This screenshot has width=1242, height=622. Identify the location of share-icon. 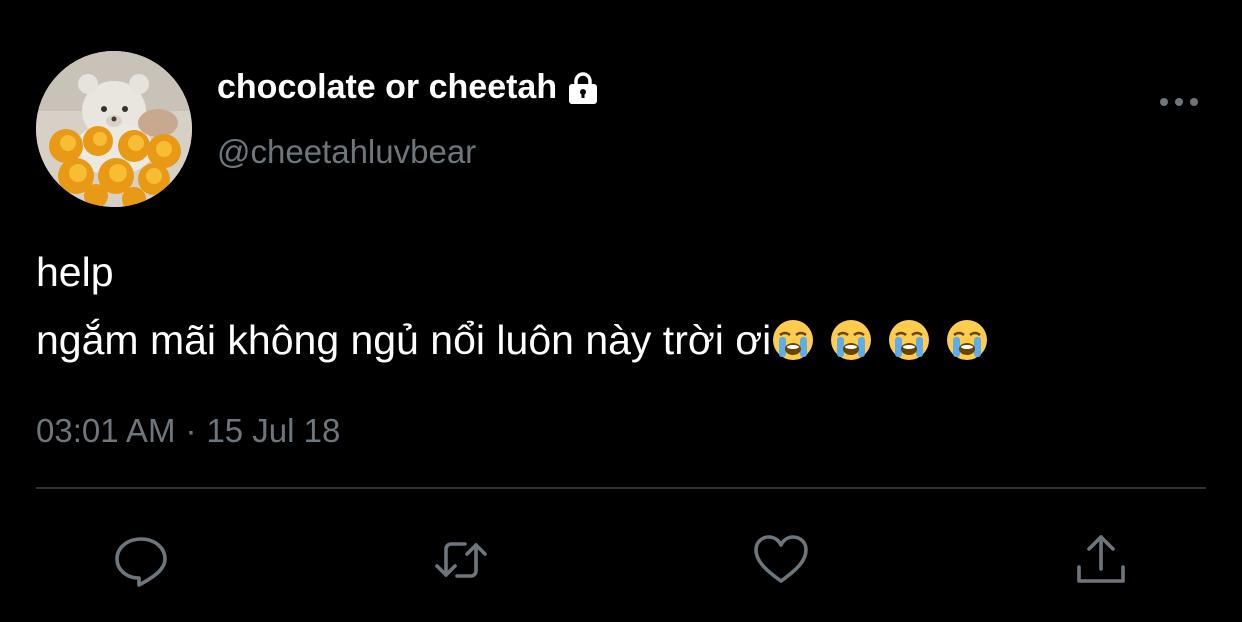
(1101, 559).